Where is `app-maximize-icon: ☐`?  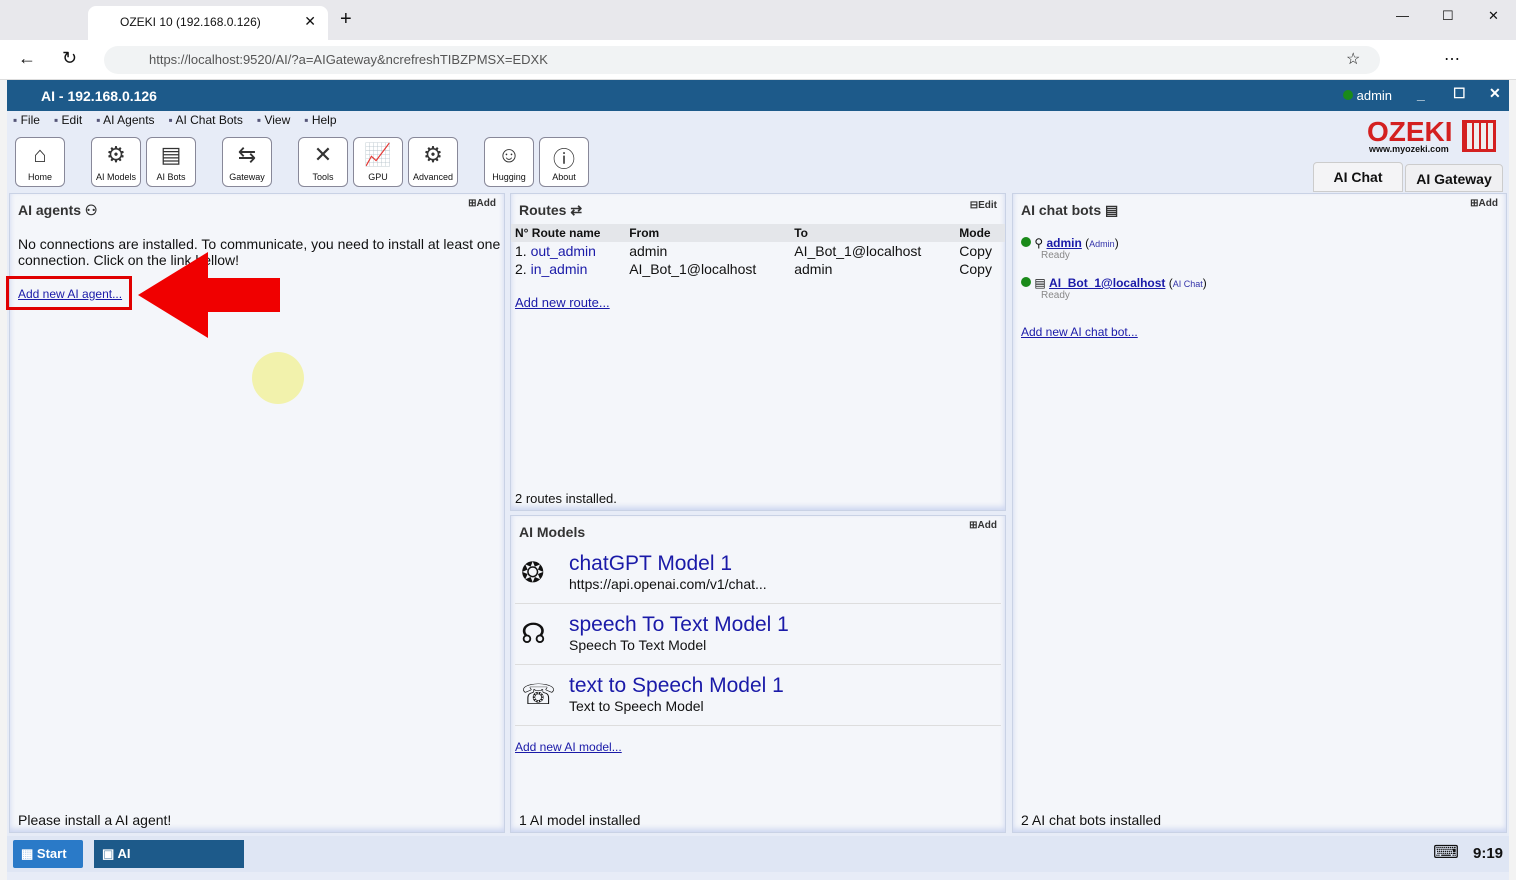
app-maximize-icon: ☐ is located at coordinates (1459, 93).